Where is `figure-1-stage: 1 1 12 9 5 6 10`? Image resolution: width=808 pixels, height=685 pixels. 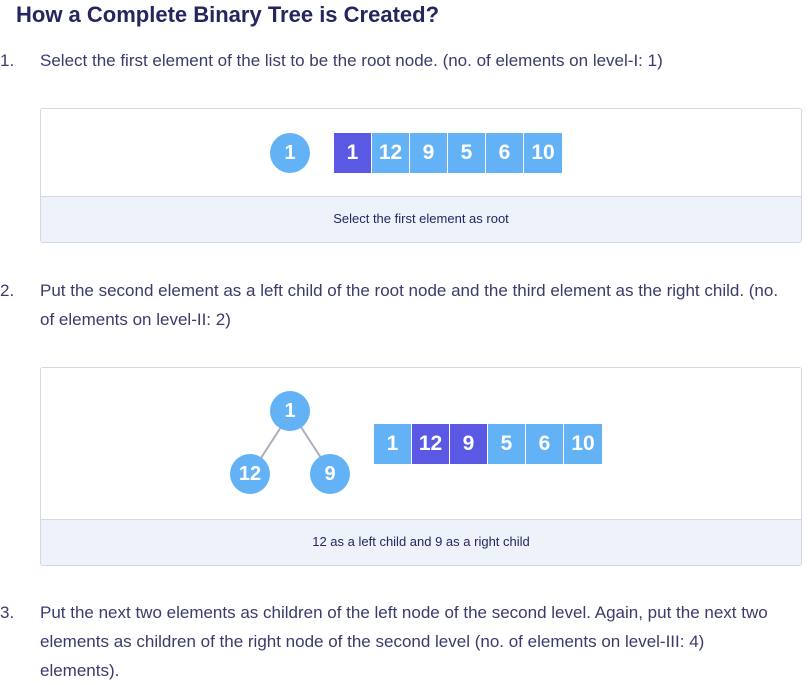
figure-1-stage: 1 1 12 9 5 6 10 is located at coordinates (421, 153).